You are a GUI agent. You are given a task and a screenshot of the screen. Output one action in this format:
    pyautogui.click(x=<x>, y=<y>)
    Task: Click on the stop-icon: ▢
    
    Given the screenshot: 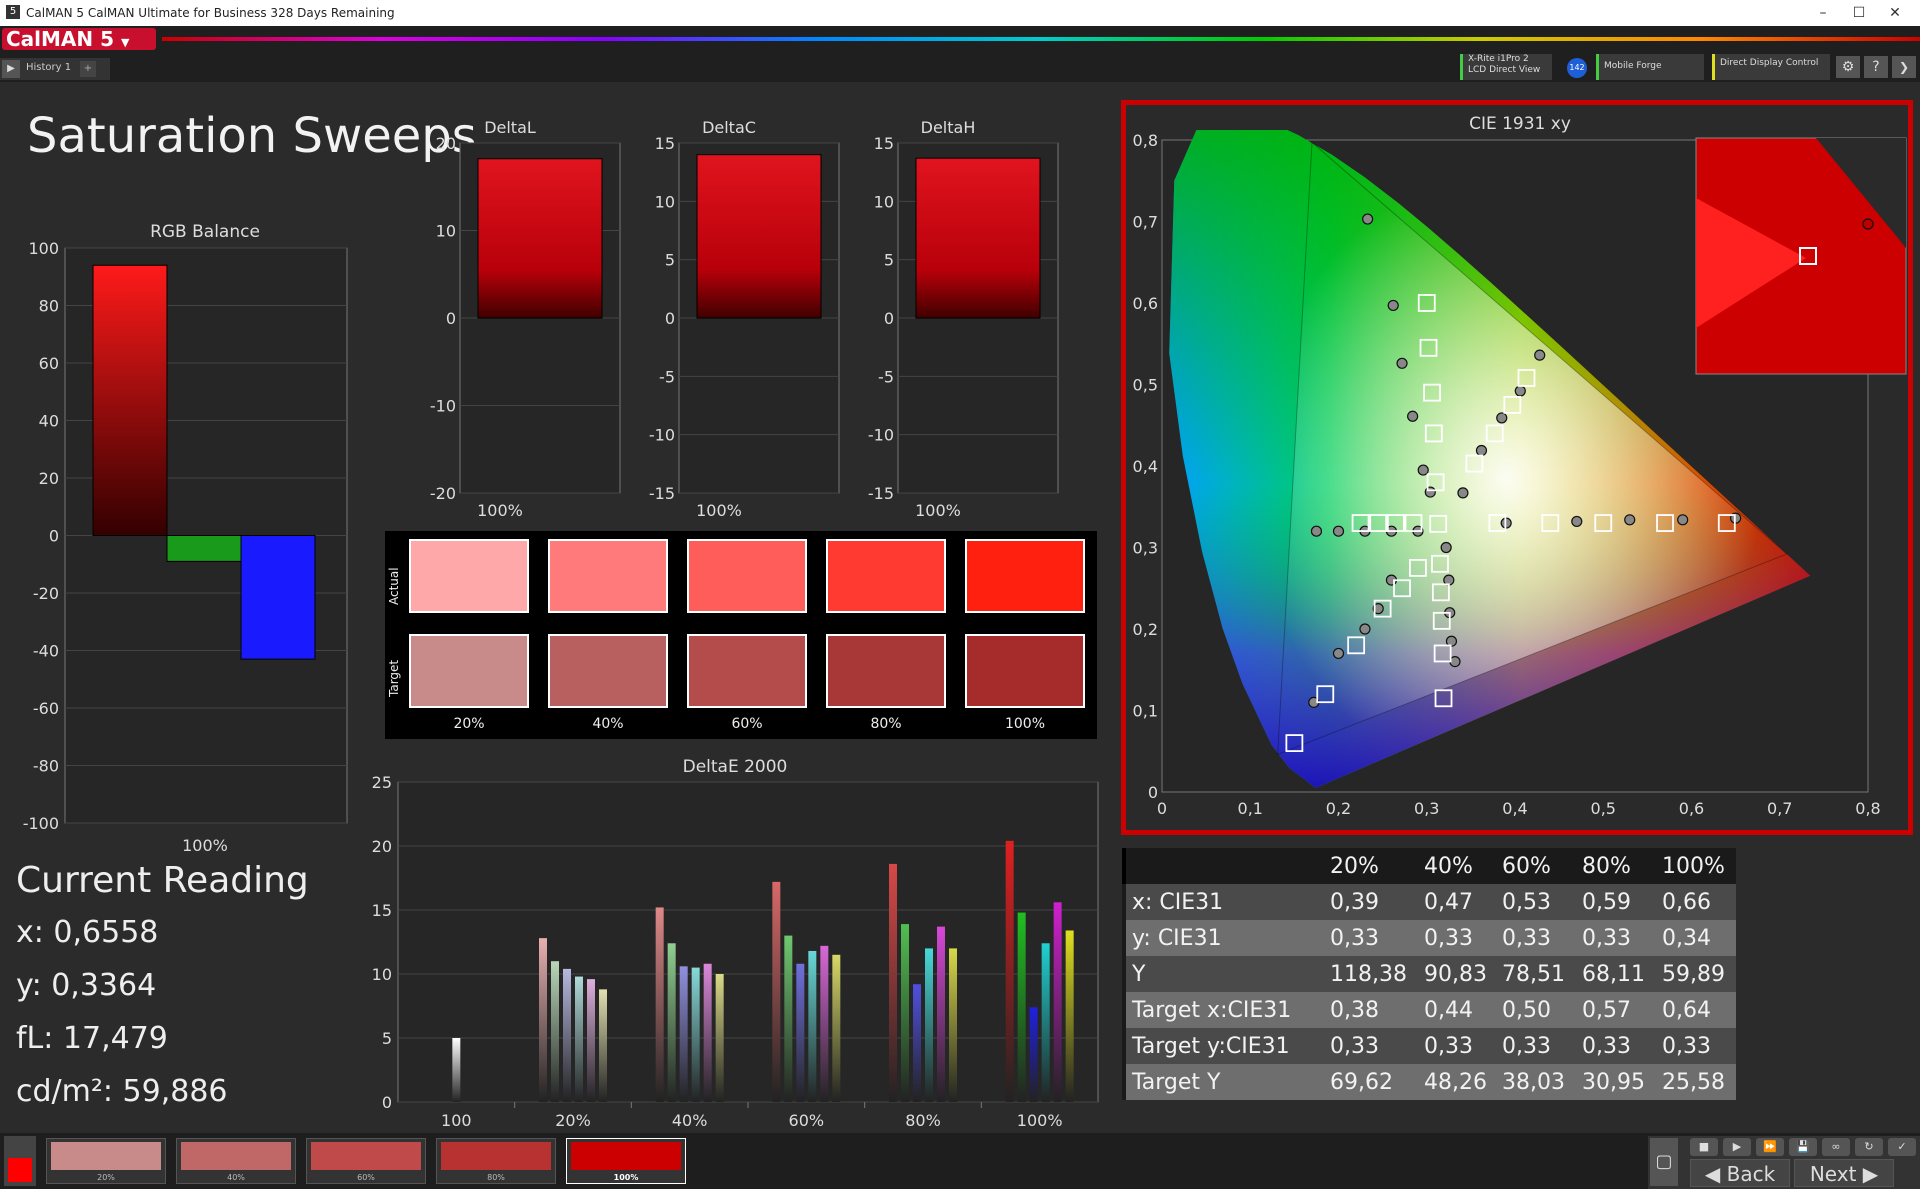 What is the action you would take?
    pyautogui.click(x=1664, y=1162)
    